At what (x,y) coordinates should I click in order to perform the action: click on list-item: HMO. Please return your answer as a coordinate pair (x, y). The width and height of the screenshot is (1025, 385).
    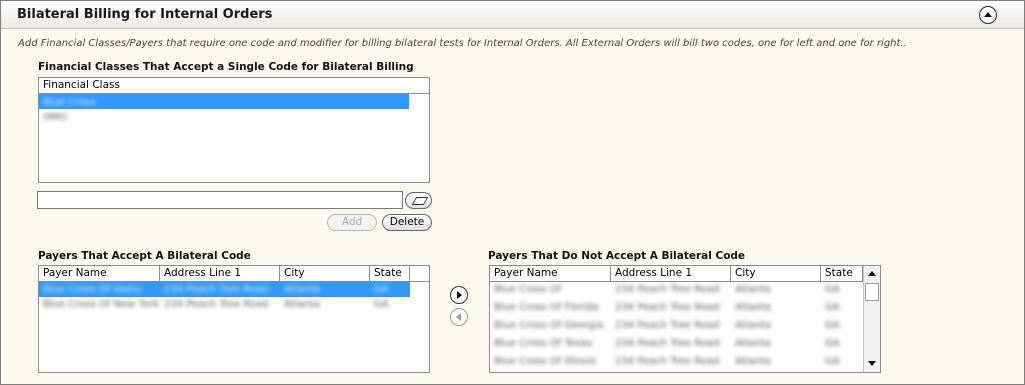
    Looking at the image, I should click on (234, 116).